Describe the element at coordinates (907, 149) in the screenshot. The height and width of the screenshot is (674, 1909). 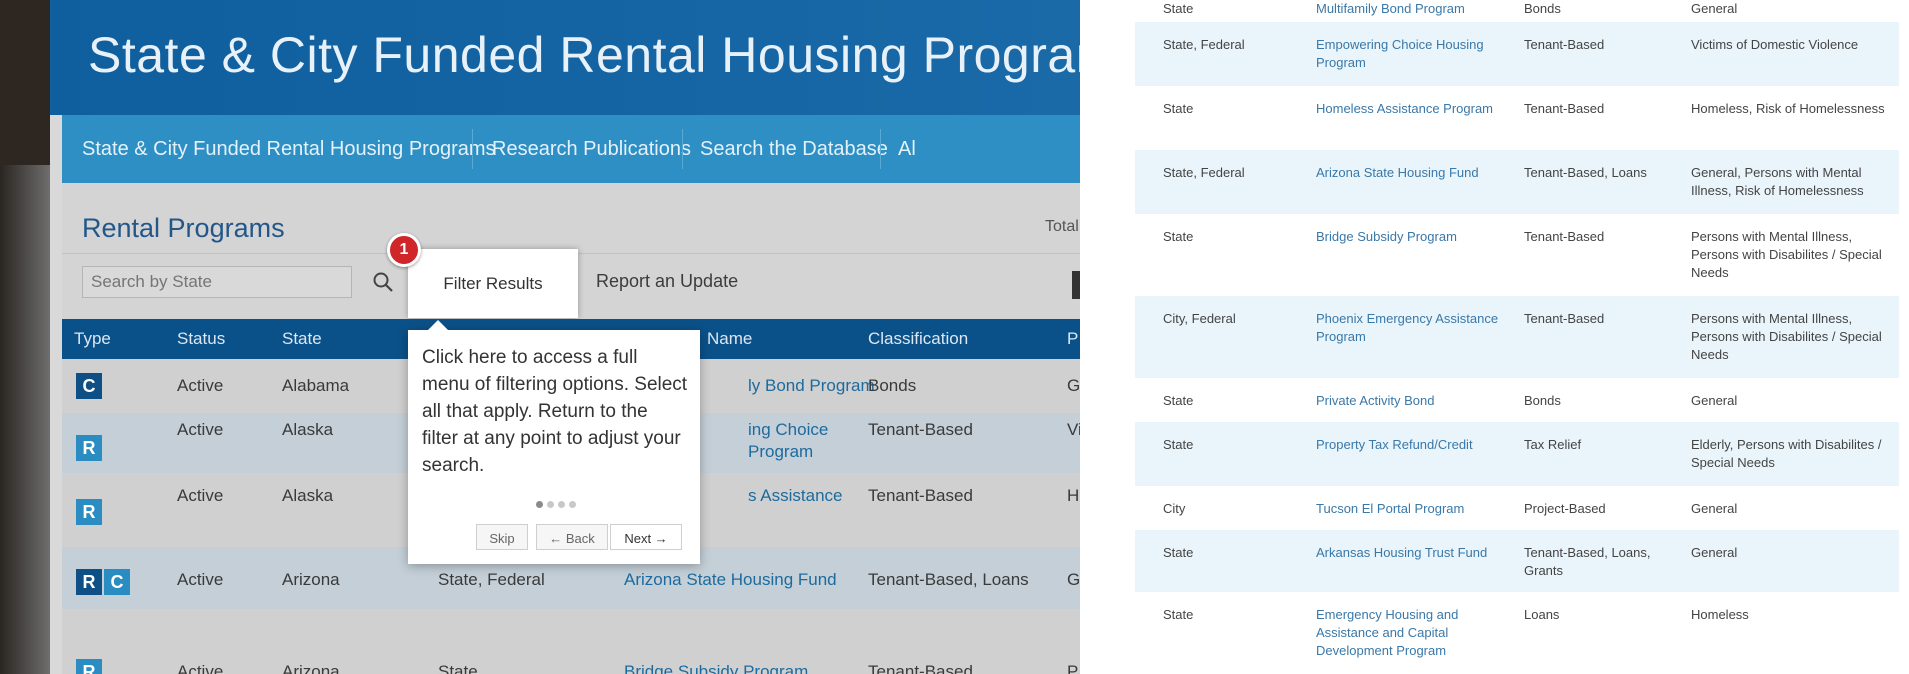
I see `nav-item-more: Al` at that location.